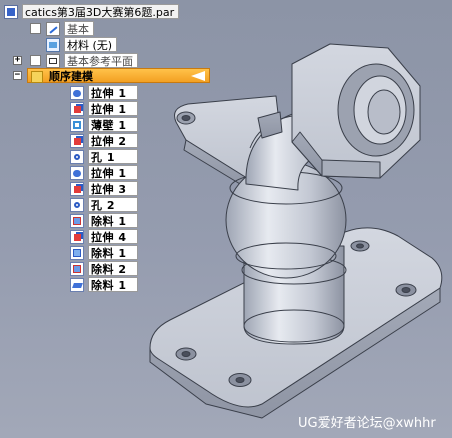  What do you see at coordinates (367, 423) in the screenshot?
I see `watermark-text: UG爱好者论坛@xwhhr` at bounding box center [367, 423].